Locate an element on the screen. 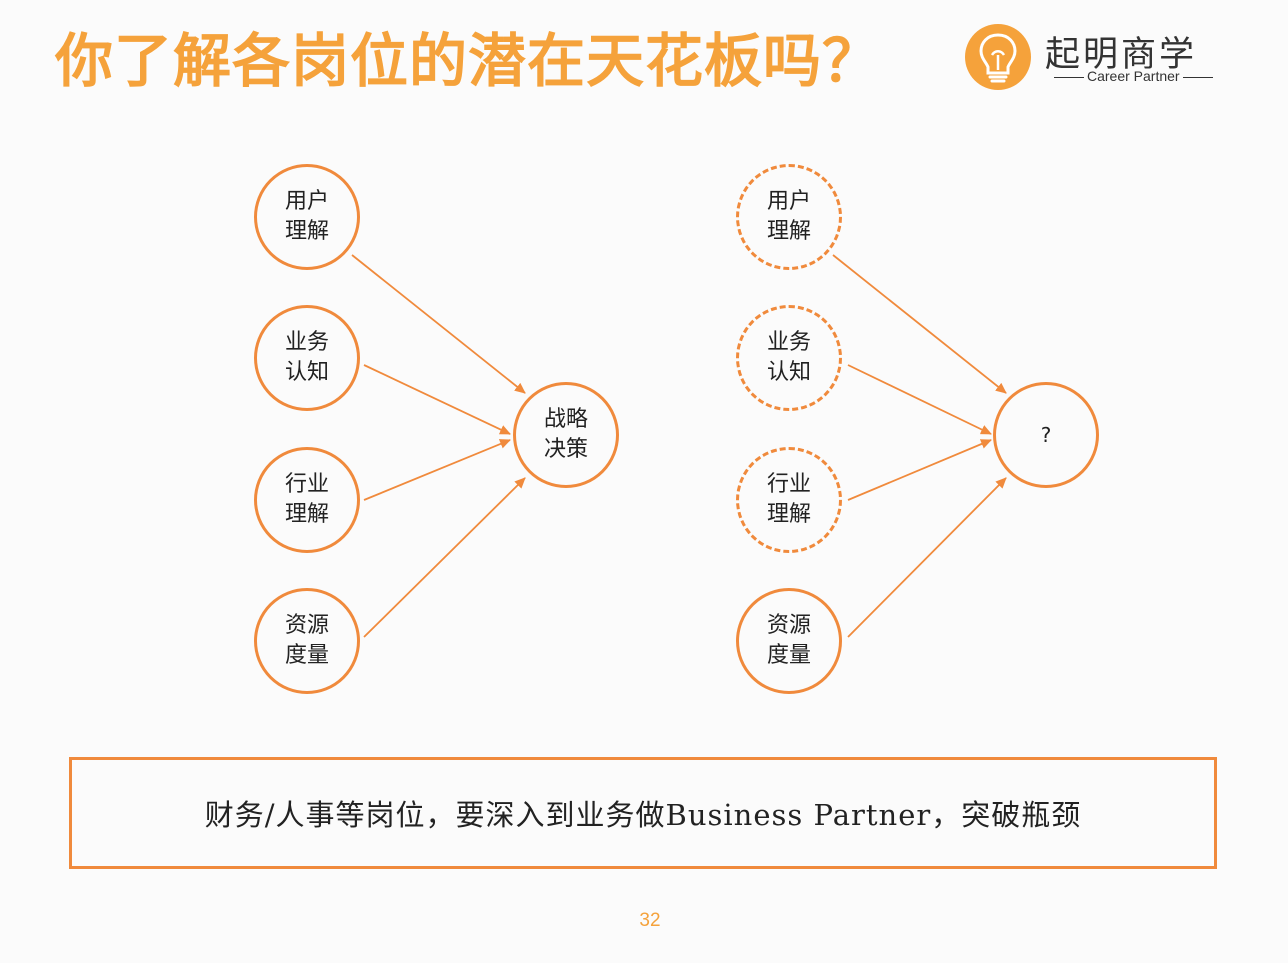  node-user-understanding-left: 用户理解 is located at coordinates (307, 217).